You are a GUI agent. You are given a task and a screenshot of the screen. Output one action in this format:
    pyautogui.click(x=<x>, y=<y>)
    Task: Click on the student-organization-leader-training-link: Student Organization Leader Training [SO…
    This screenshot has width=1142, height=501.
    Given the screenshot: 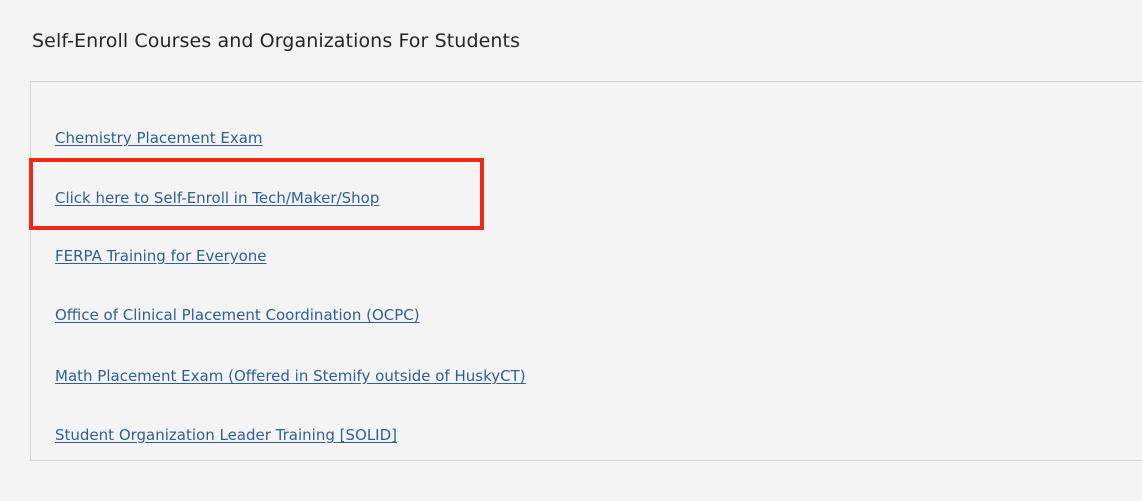 What is the action you would take?
    pyautogui.click(x=226, y=435)
    